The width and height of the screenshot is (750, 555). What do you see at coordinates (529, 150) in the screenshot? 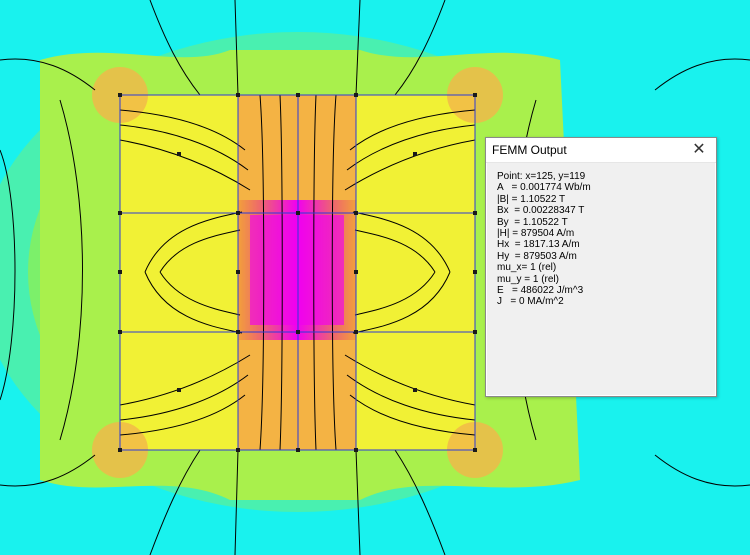
I see `window-title: FEMM Output` at bounding box center [529, 150].